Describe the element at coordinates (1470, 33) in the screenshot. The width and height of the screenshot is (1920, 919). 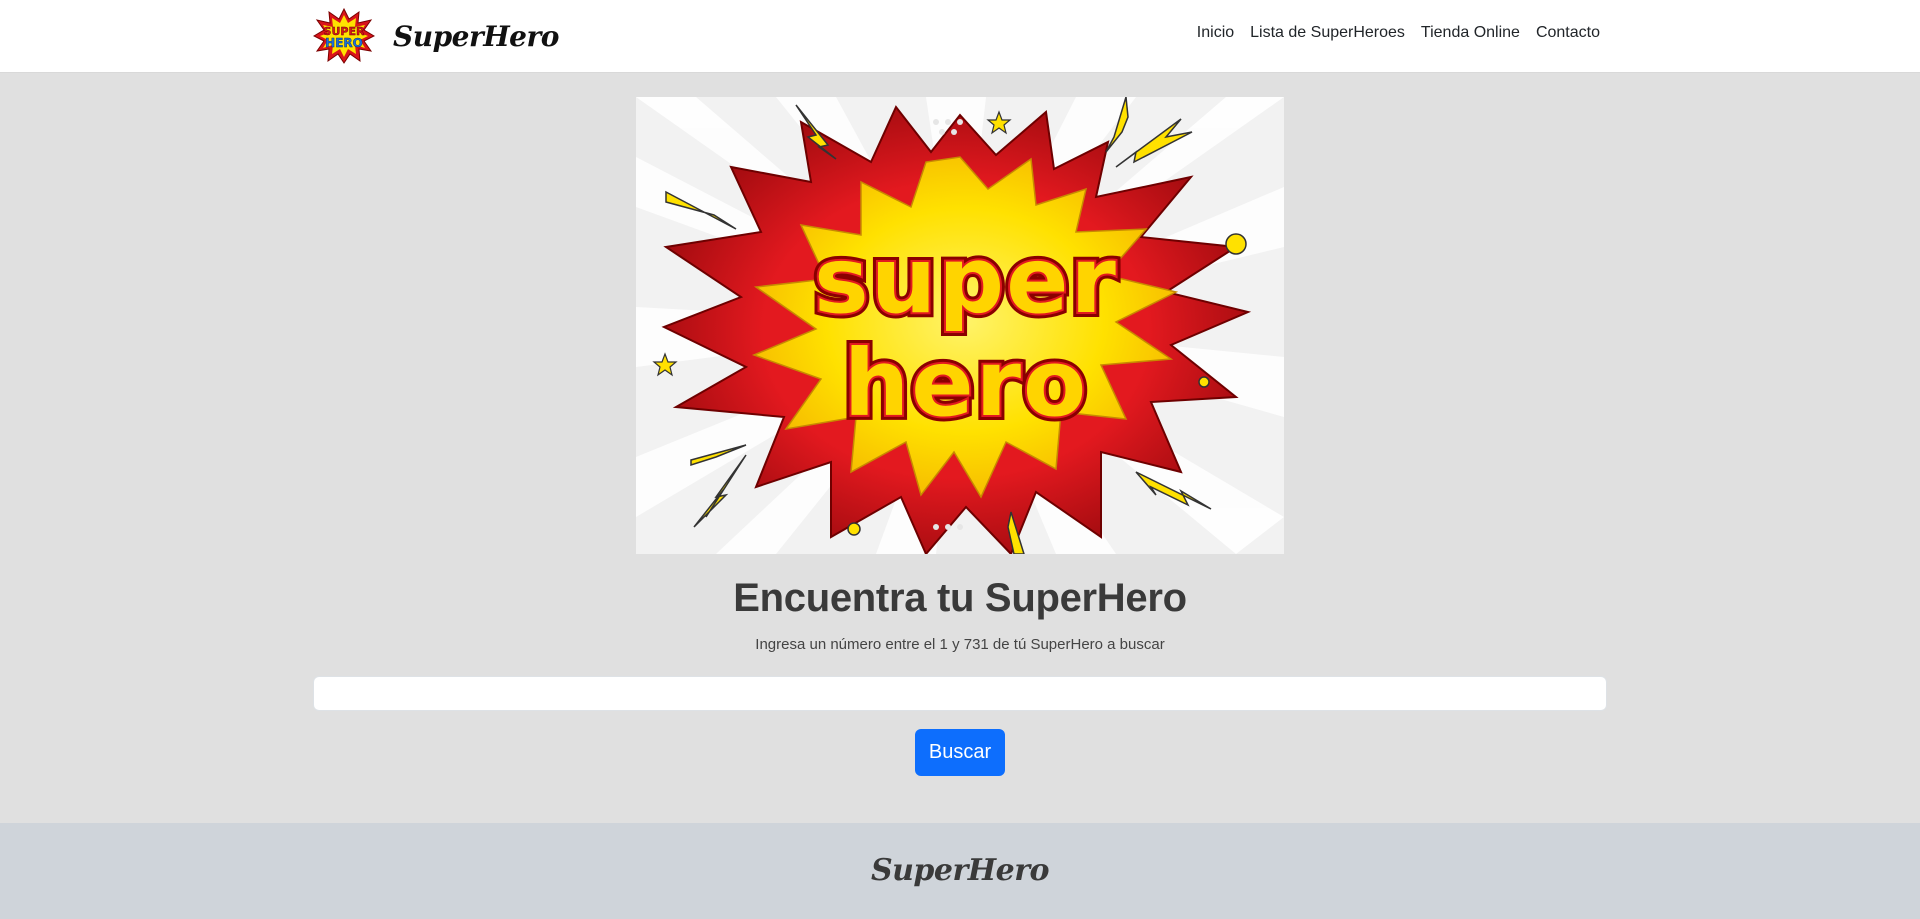
I see `nav-link-tienda-online: Tienda Online` at that location.